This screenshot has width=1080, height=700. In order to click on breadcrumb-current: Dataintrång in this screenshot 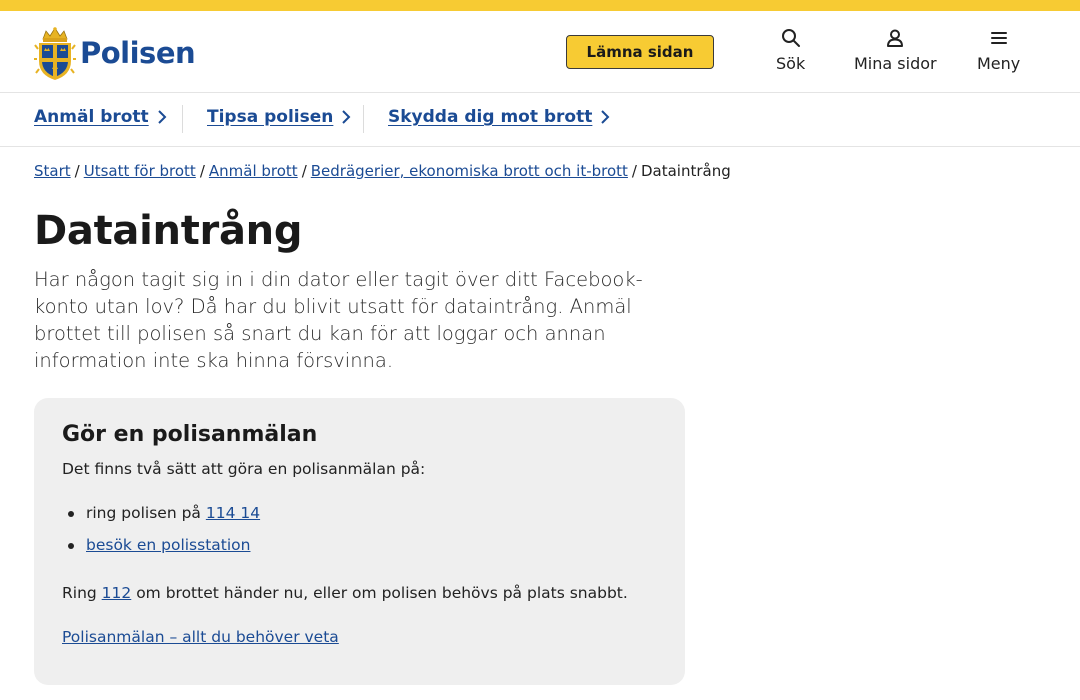, I will do `click(685, 171)`.